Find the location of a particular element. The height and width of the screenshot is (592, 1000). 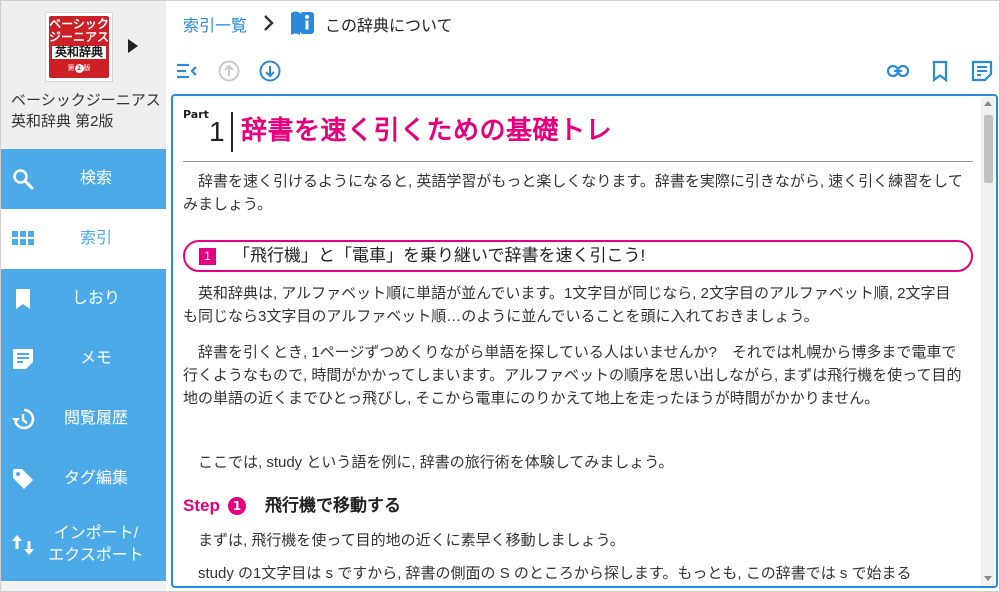

sidebar-nav: 検索 索引 しおり メモ 閲覧履歴 タグ編集 インポート/エクスポート is located at coordinates (83, 365).